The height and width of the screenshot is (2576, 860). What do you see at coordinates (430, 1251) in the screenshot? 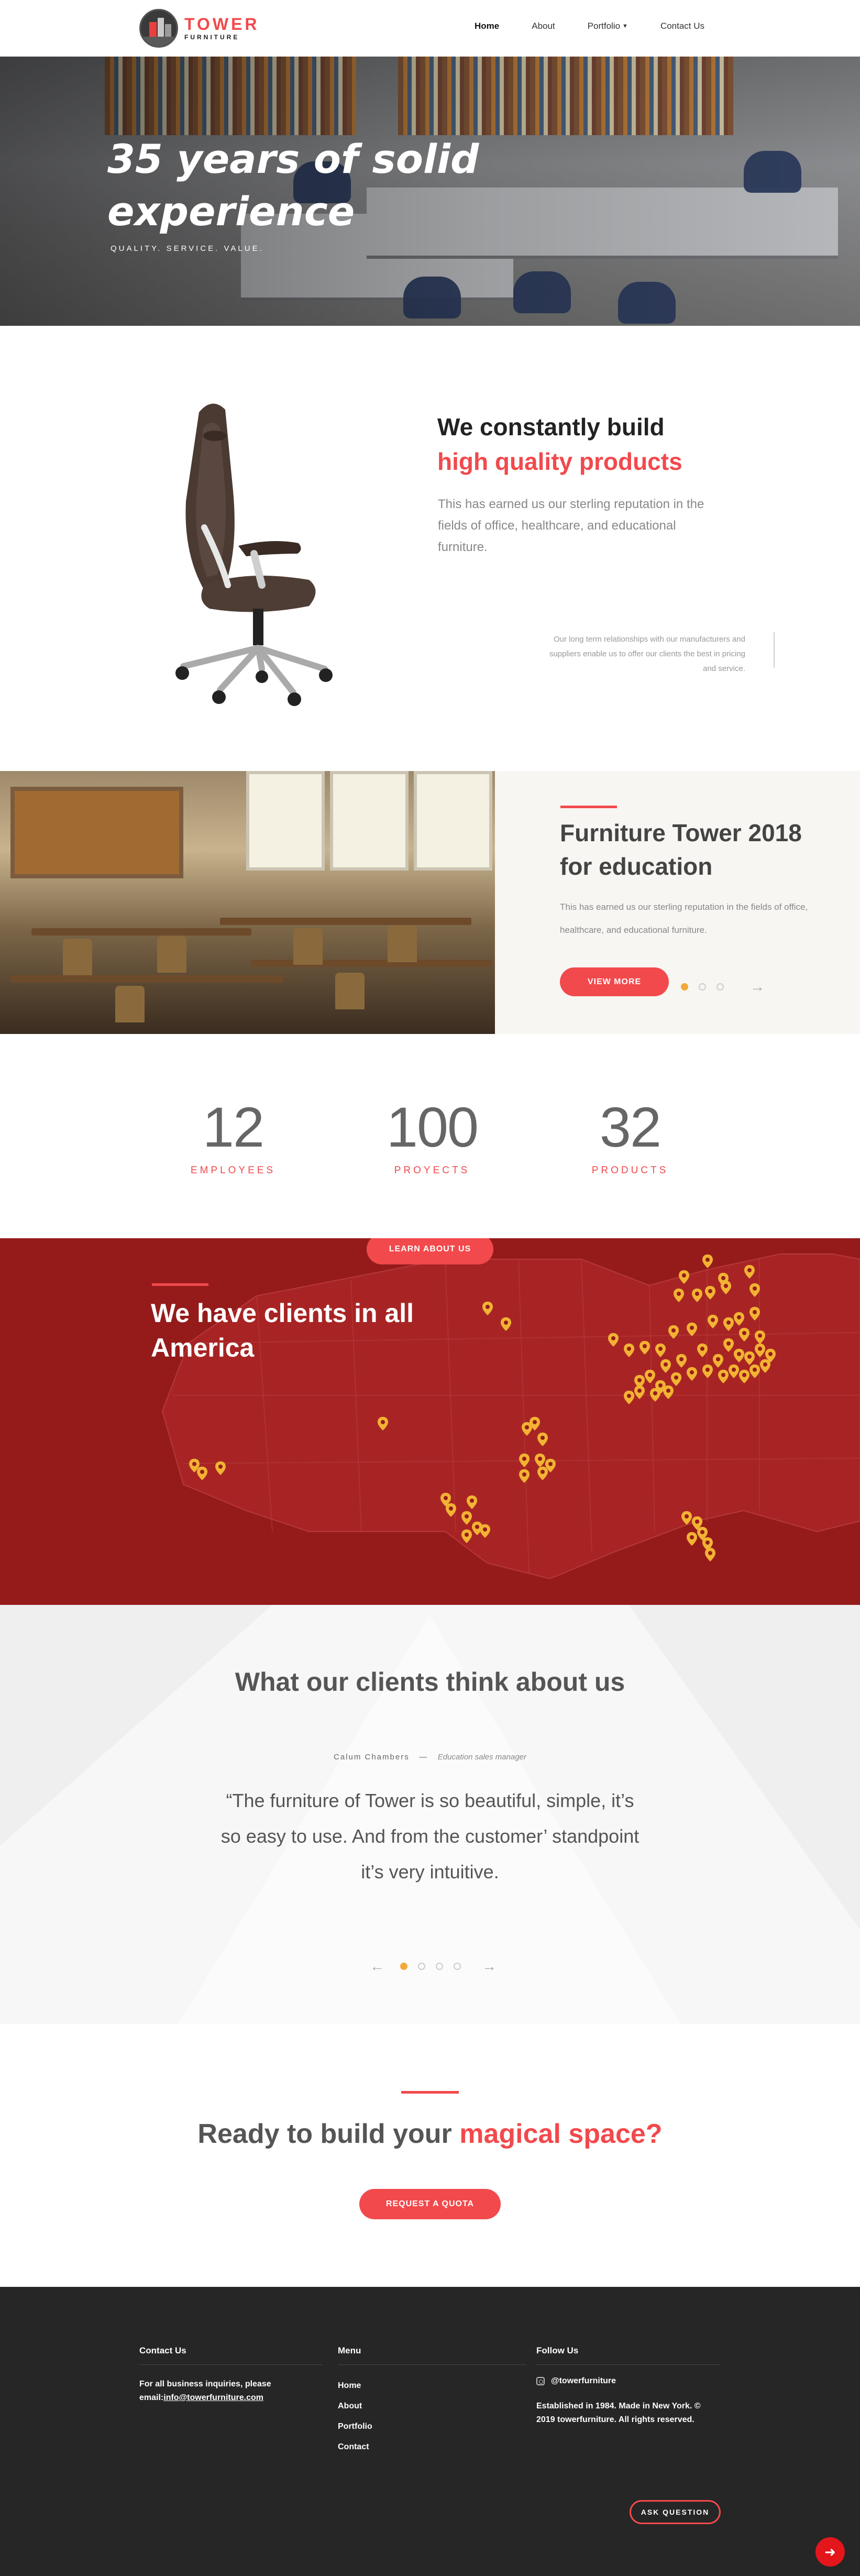
I see `learn-about-us-button: LEARN ABOUT US` at bounding box center [430, 1251].